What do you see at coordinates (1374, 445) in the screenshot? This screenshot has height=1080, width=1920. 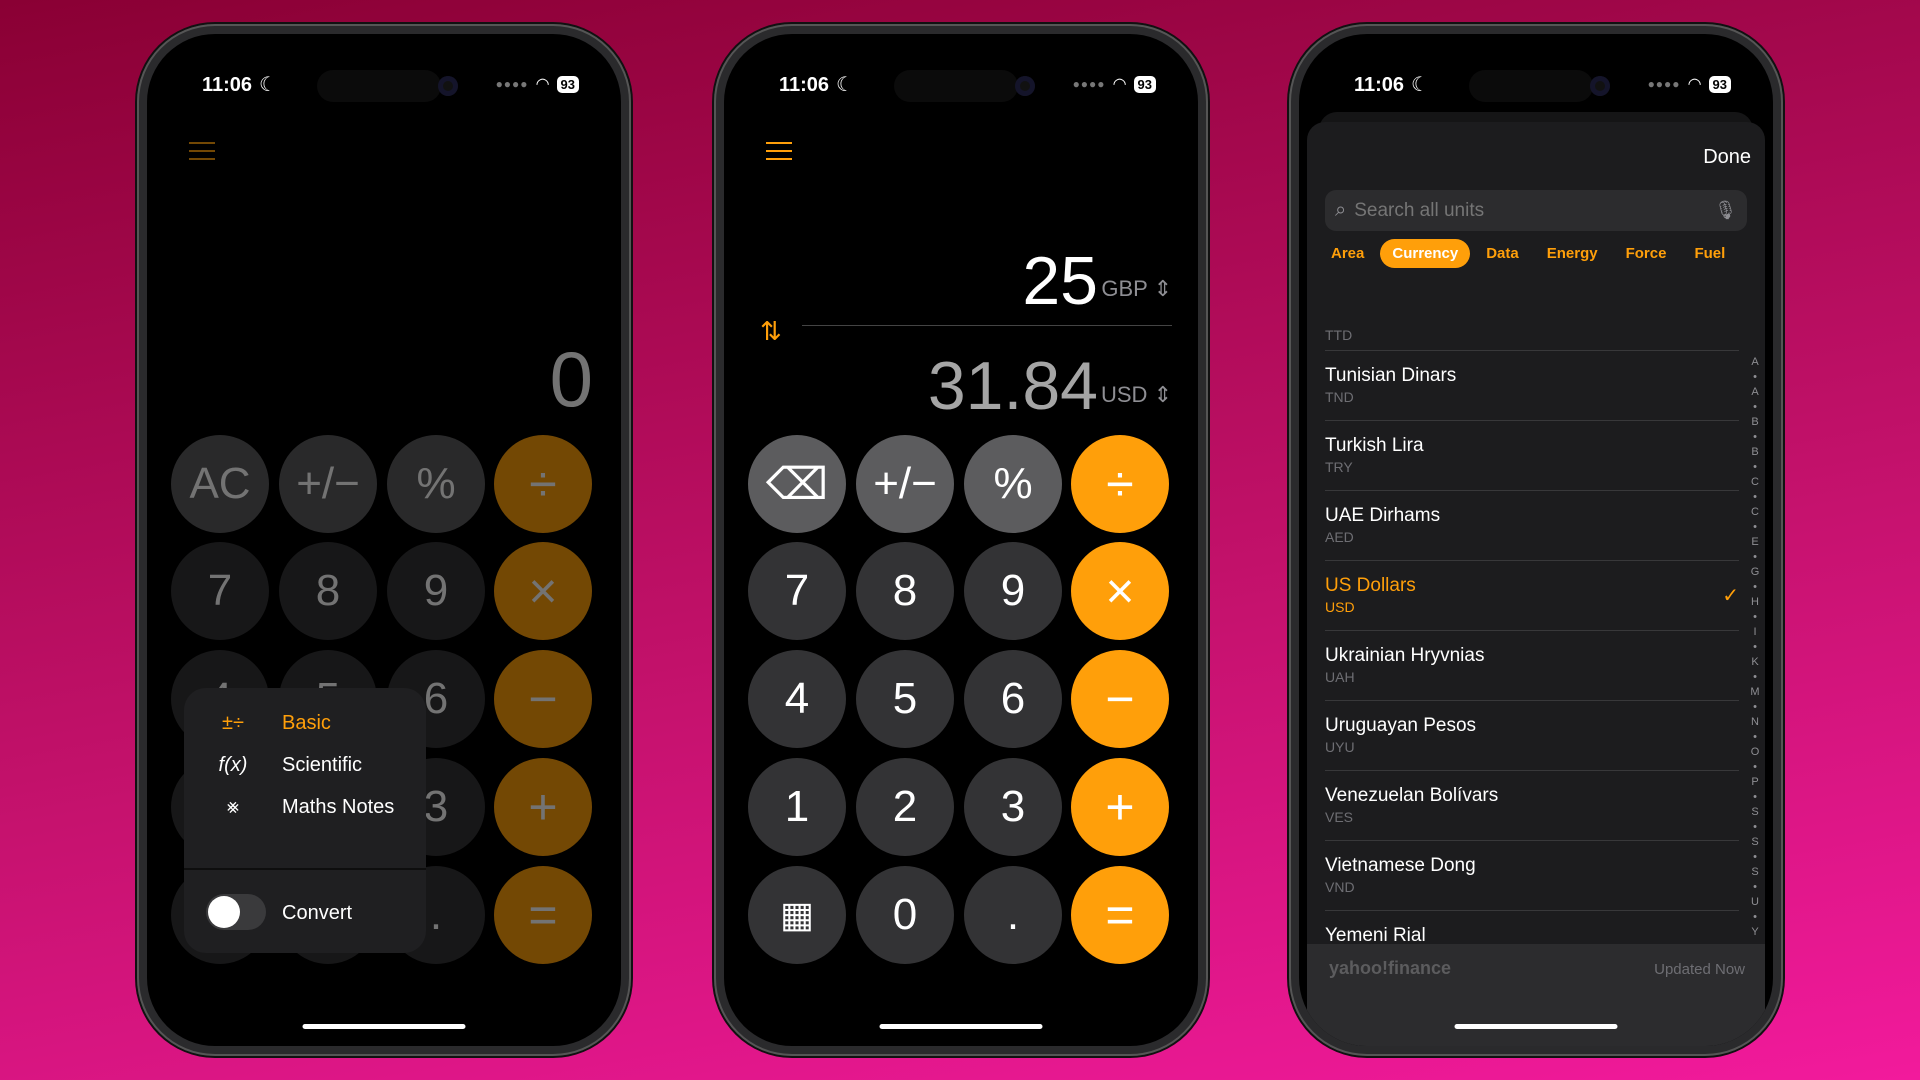 I see `currency-name: Turkish Lira` at bounding box center [1374, 445].